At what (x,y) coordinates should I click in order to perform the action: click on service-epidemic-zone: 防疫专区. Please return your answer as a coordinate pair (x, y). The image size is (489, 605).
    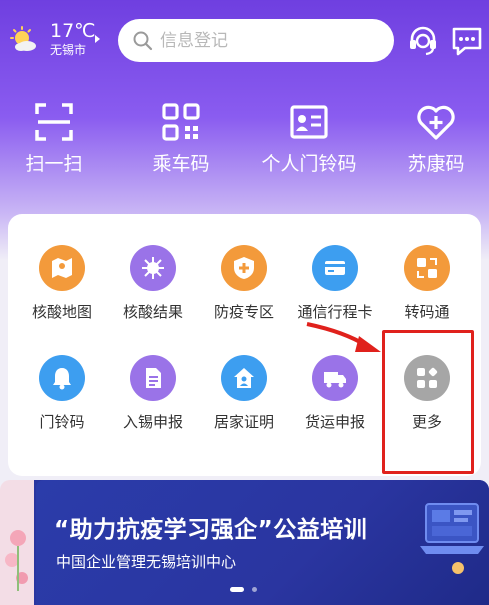
    Looking at the image, I should click on (244, 283).